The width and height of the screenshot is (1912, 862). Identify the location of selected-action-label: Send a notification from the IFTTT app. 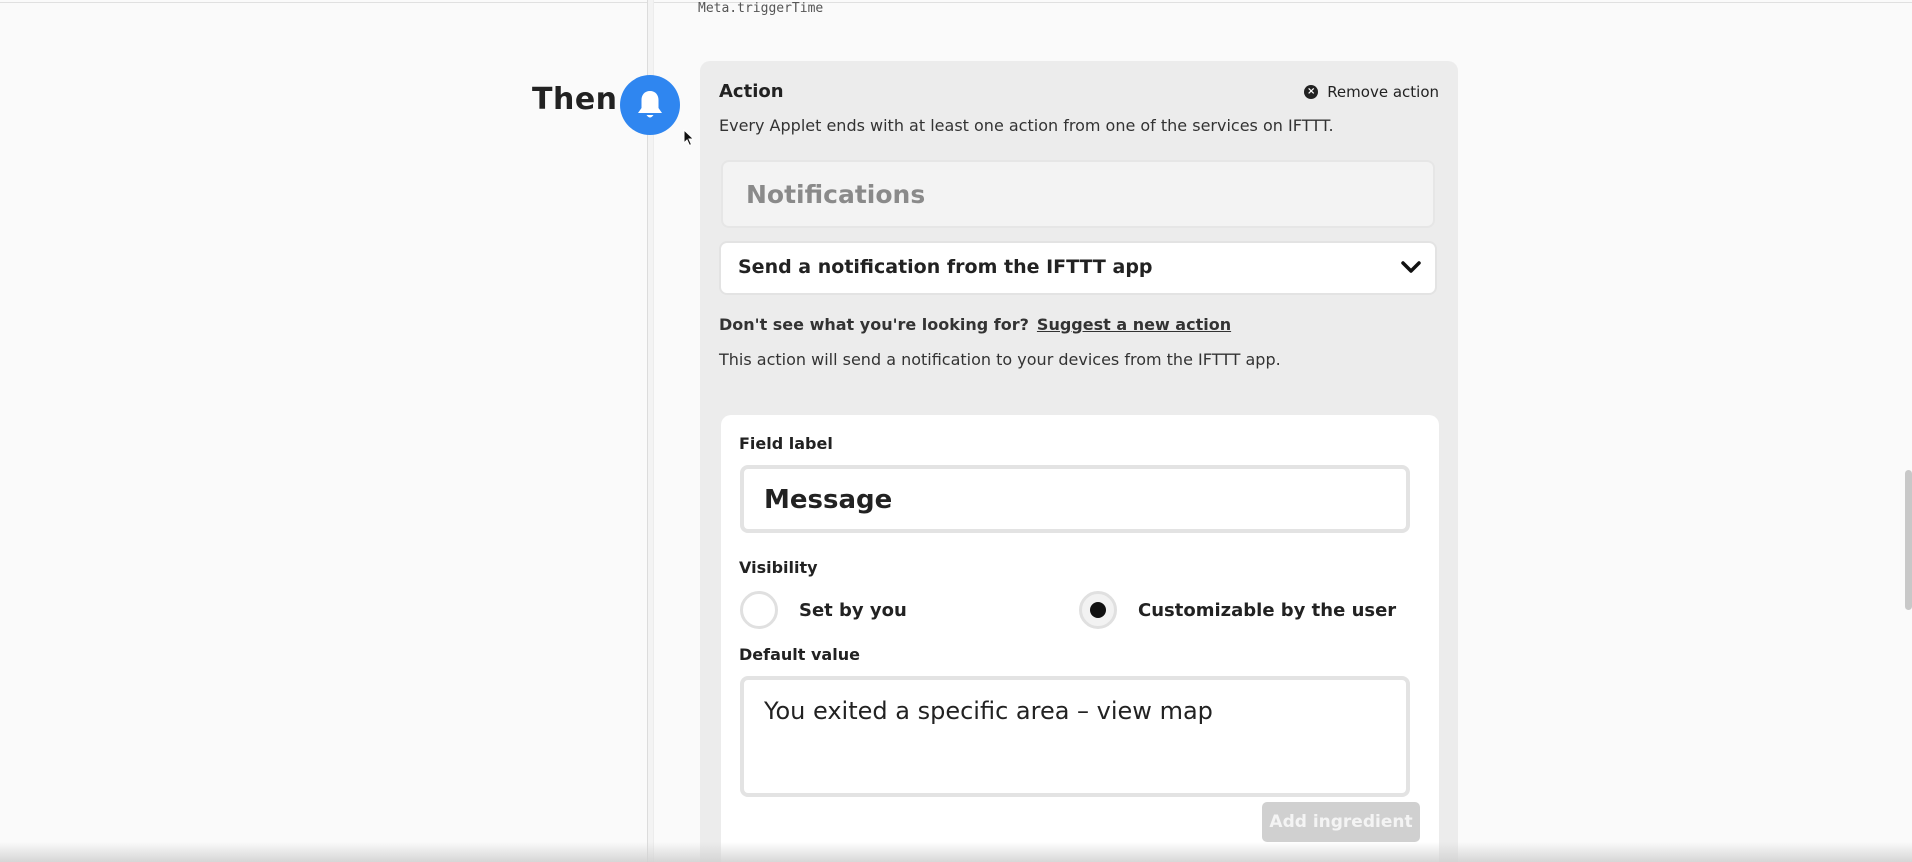
(945, 267).